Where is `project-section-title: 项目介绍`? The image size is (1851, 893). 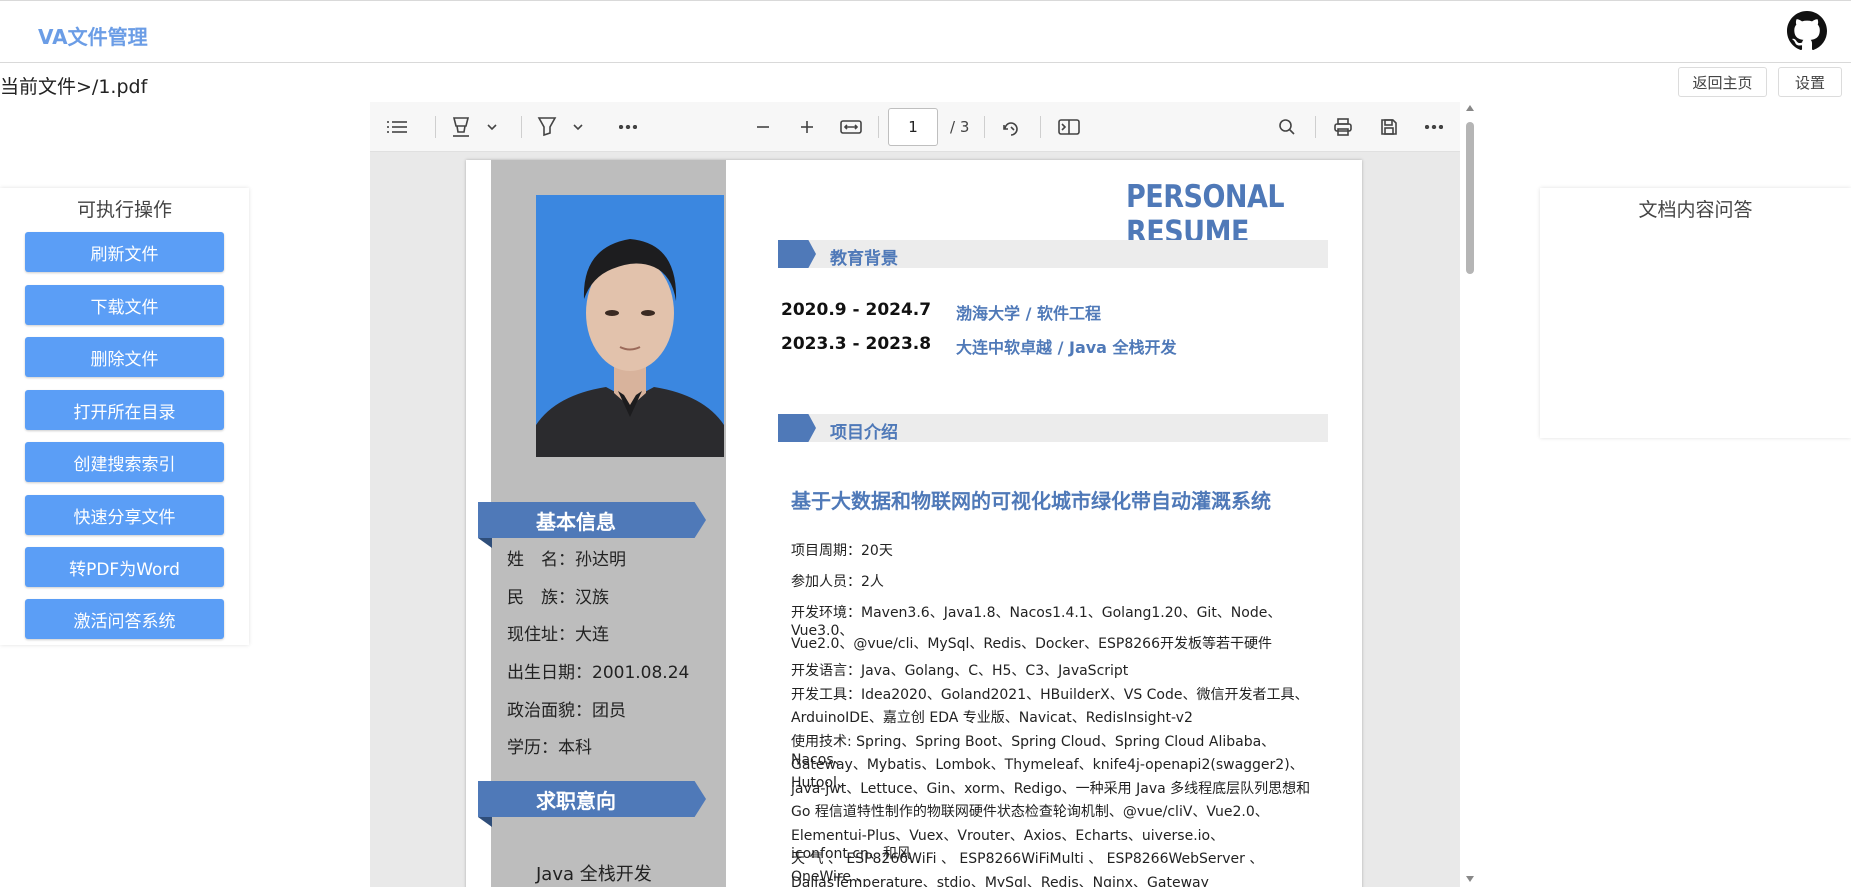
project-section-title: 项目介绍 is located at coordinates (864, 433).